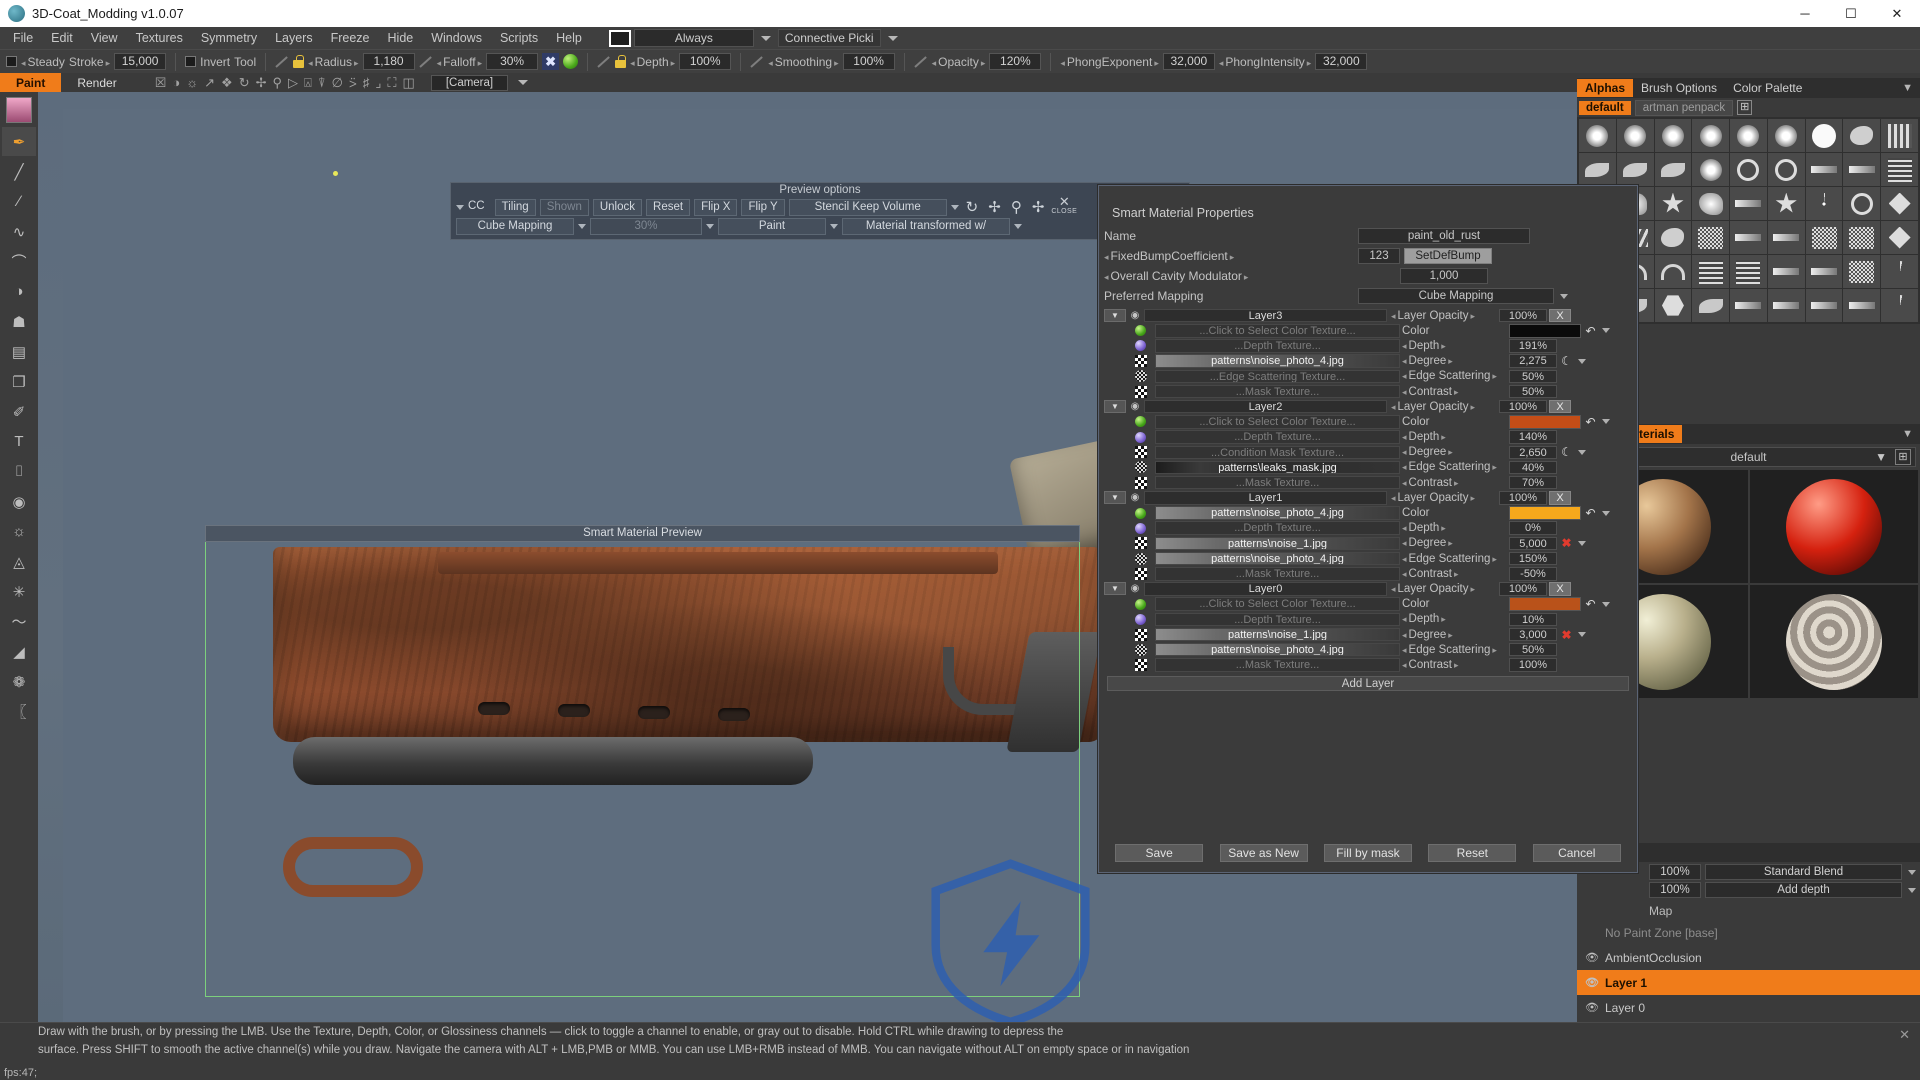 The height and width of the screenshot is (1080, 1920). What do you see at coordinates (716, 207) in the screenshot?
I see `flip-x-button: Flip X` at bounding box center [716, 207].